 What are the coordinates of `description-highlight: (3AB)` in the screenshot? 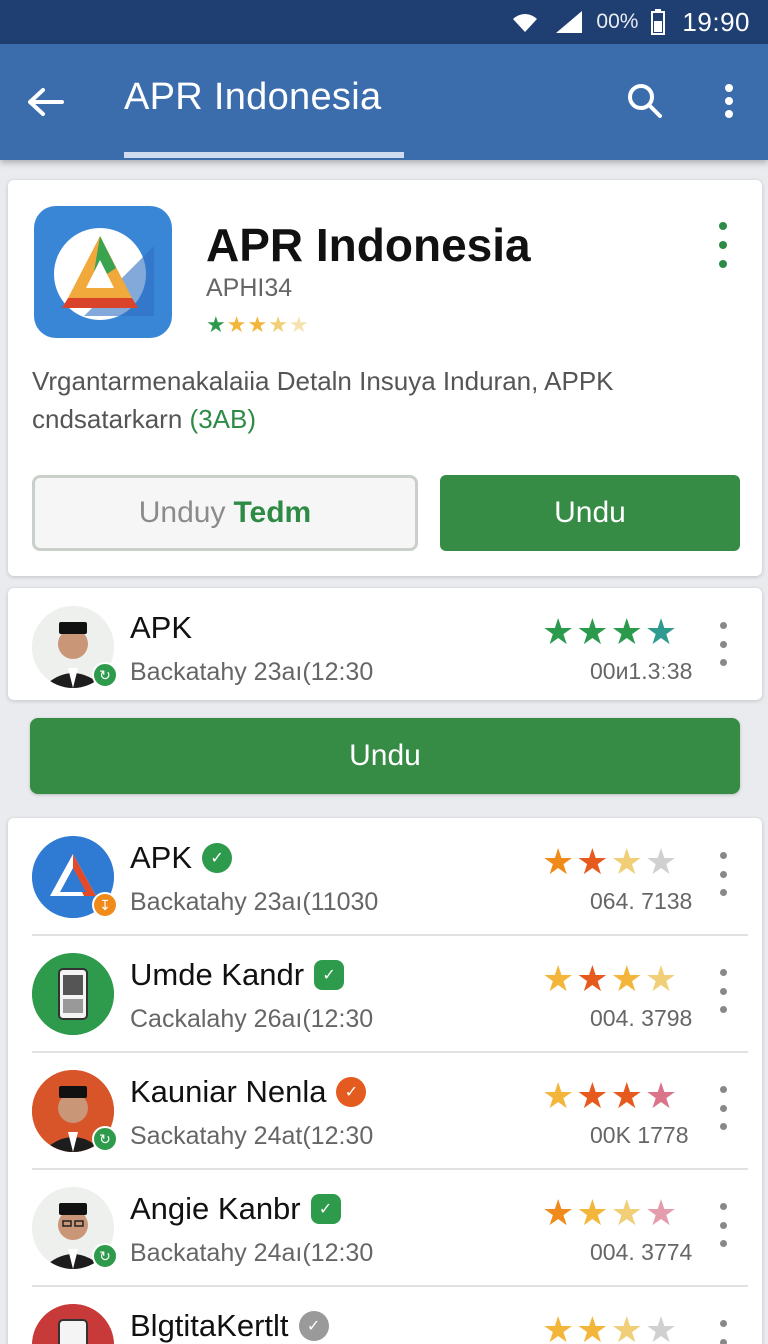 It's located at (222, 419).